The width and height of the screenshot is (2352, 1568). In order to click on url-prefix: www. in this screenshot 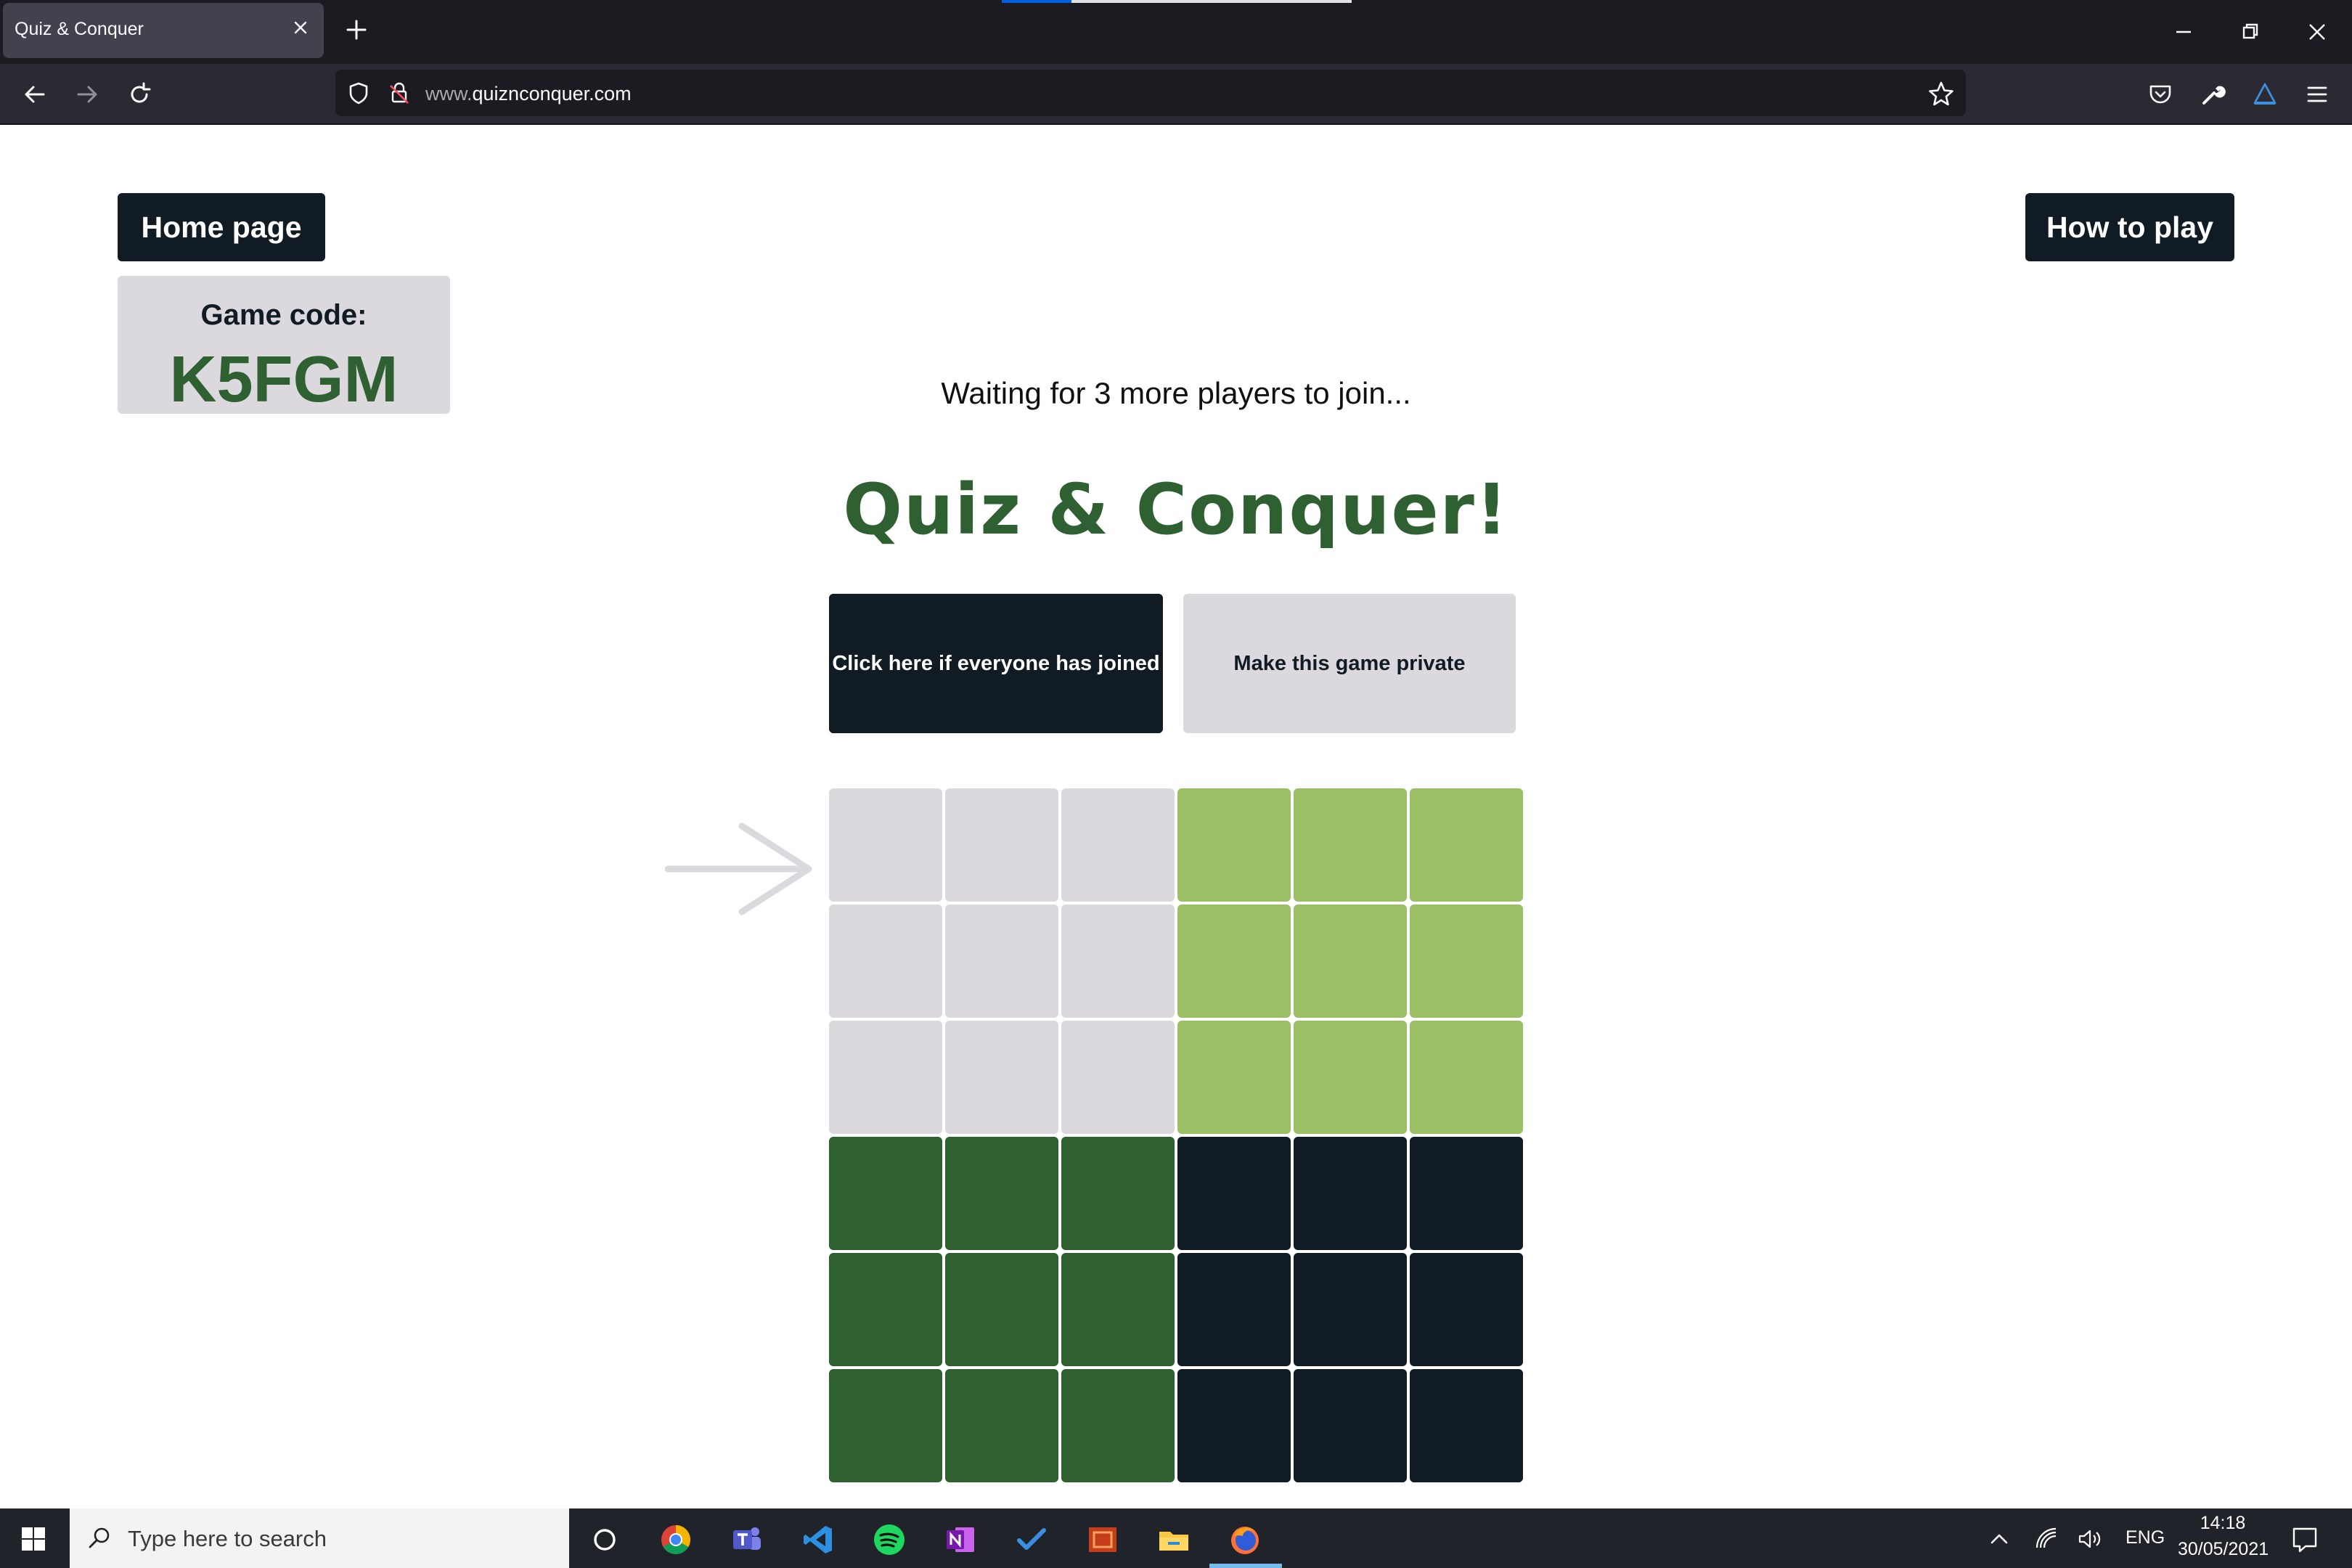, I will do `click(449, 94)`.